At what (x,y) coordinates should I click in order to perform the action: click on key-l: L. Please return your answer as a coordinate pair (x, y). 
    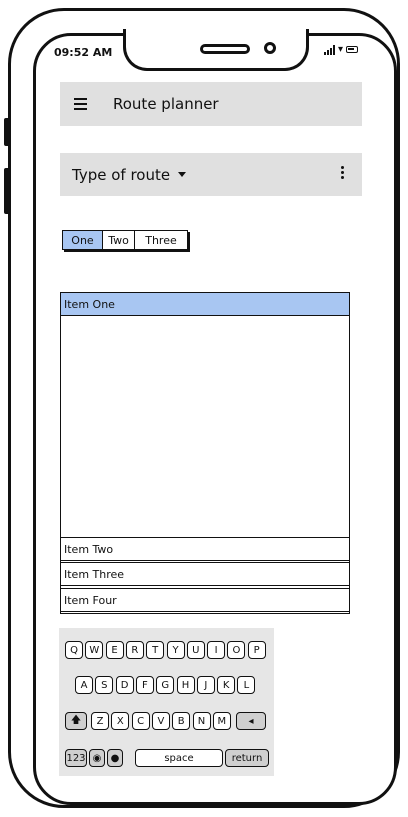
    Looking at the image, I should click on (246, 685).